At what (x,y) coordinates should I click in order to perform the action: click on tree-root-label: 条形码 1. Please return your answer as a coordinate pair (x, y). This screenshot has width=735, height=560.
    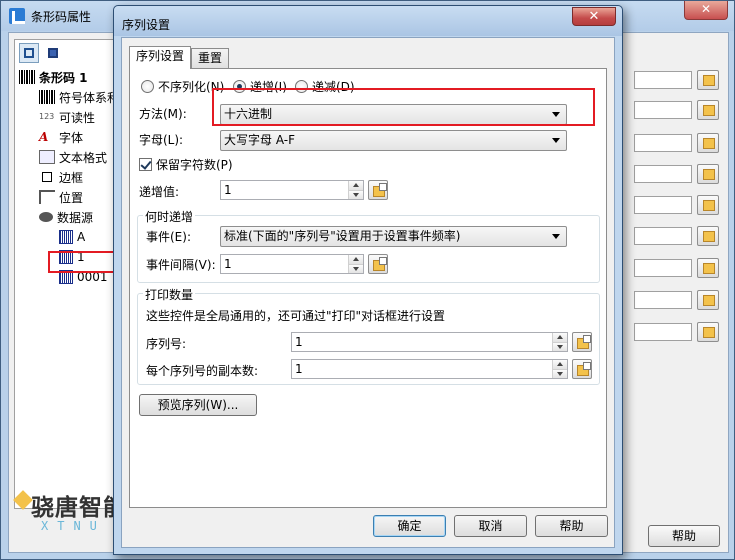
    Looking at the image, I should click on (63, 77).